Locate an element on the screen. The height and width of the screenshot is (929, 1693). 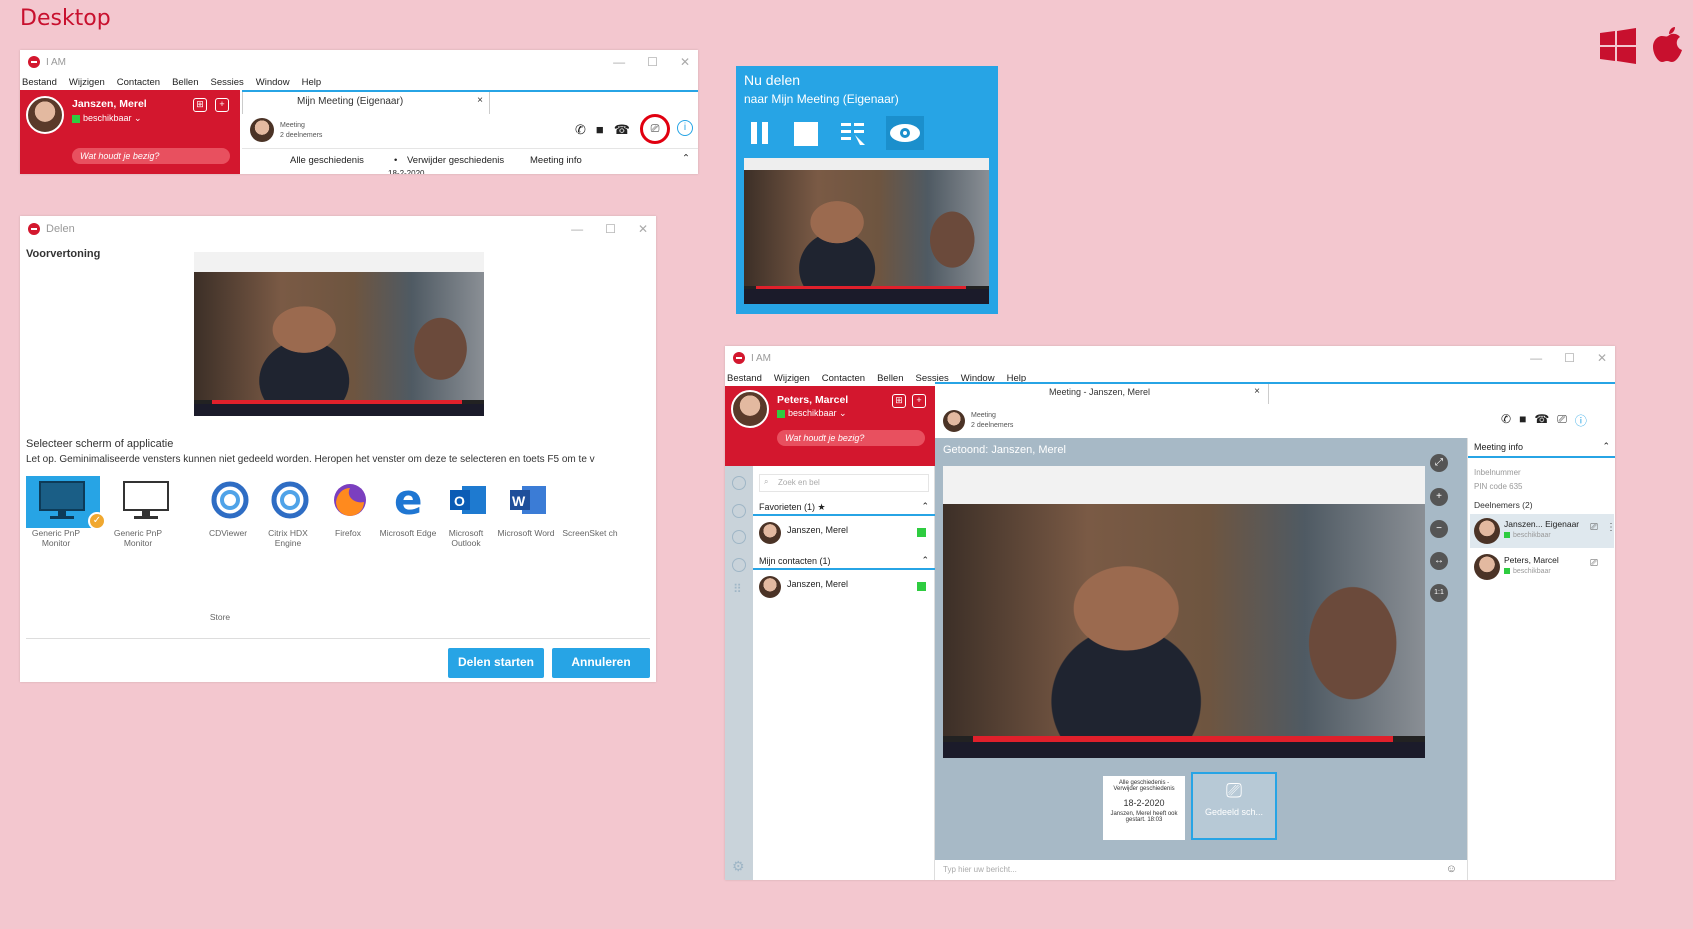
menu-sessies: Sessies is located at coordinates (227, 82).